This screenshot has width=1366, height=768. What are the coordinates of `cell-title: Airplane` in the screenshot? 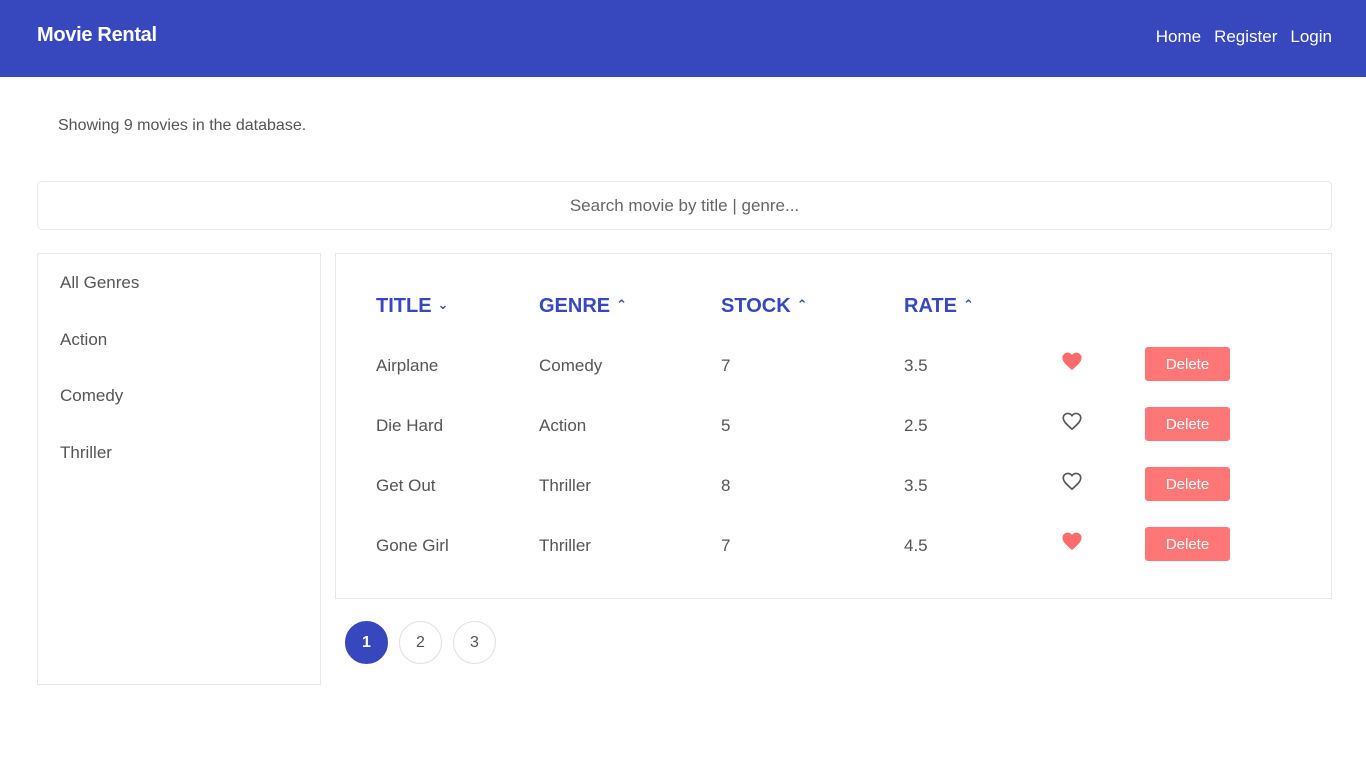 It's located at (407, 365).